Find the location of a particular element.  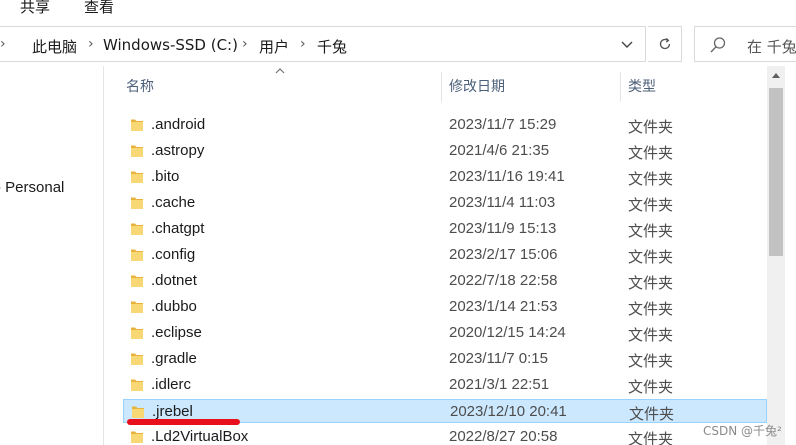

file-row: .config 2023/2/17 15:06 文件夹 is located at coordinates (445, 255).